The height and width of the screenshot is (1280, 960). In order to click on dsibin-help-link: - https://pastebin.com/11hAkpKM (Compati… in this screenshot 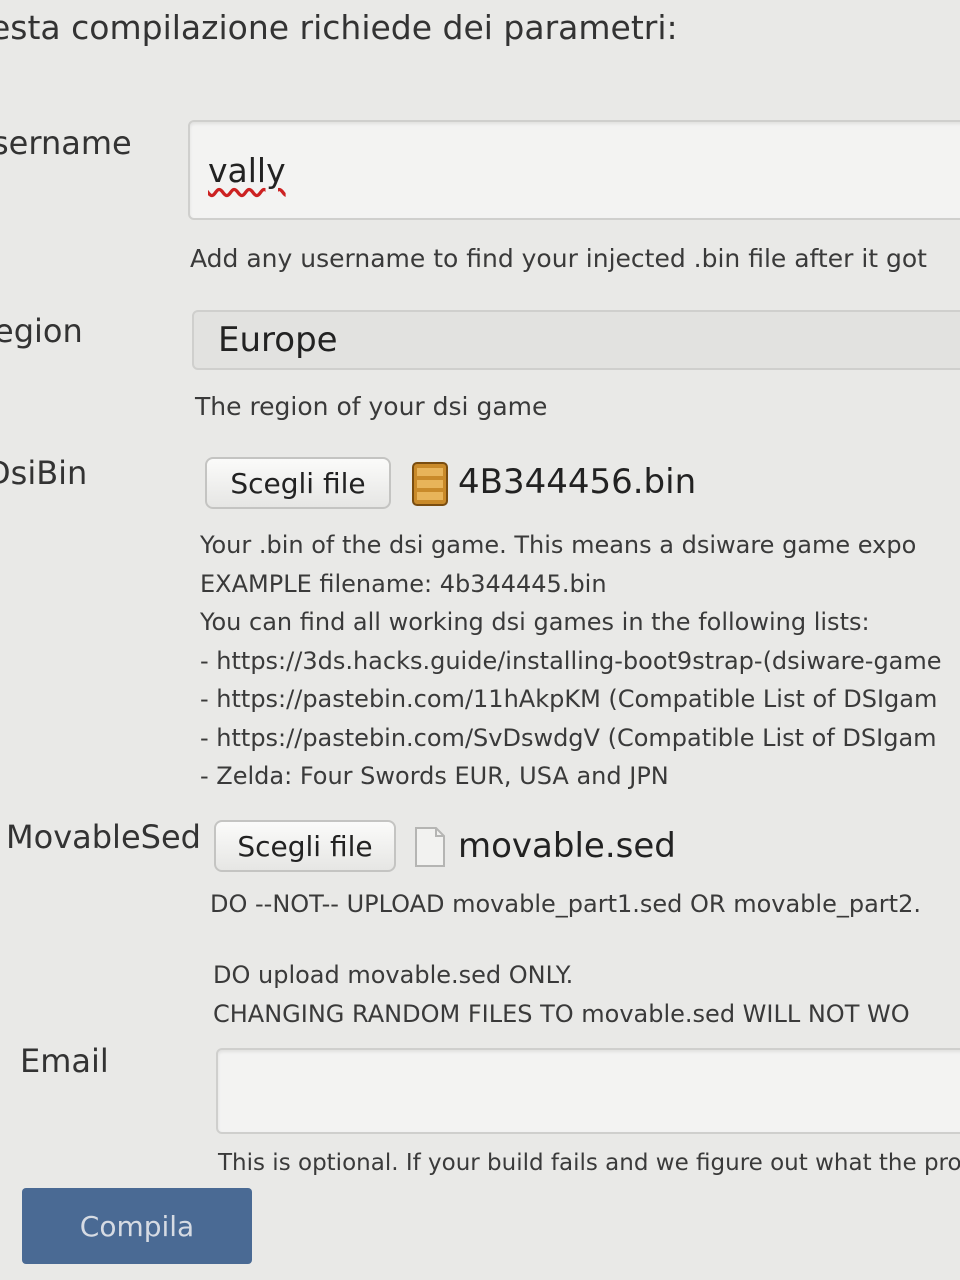, I will do `click(571, 699)`.